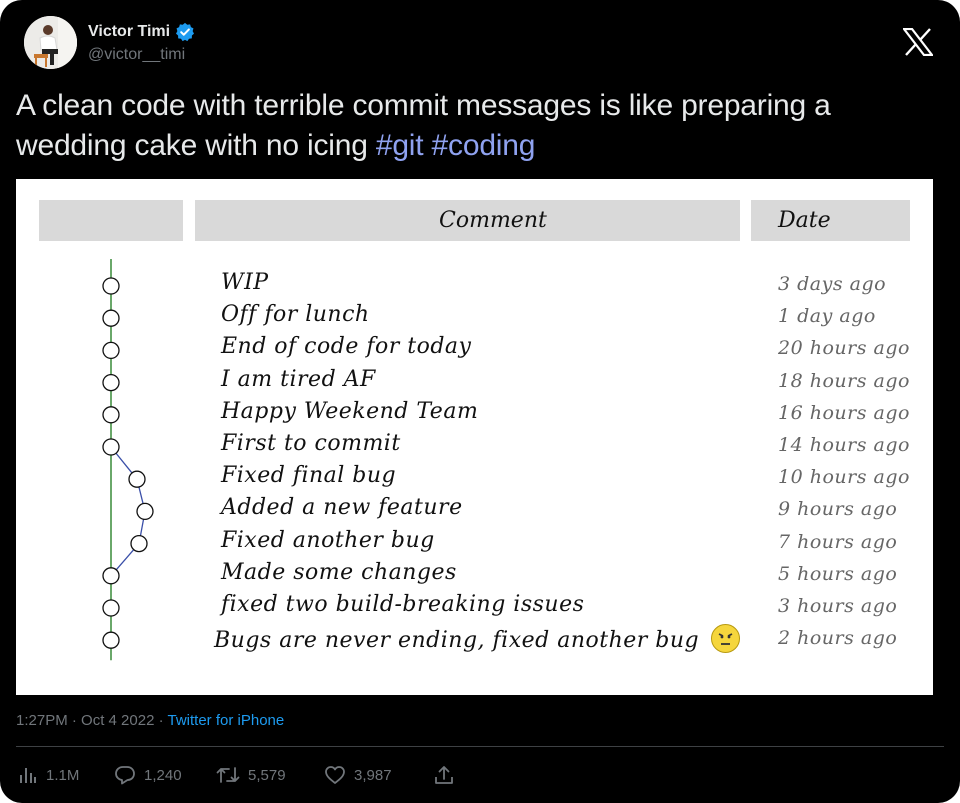 The image size is (960, 803). What do you see at coordinates (185, 32) in the screenshot?
I see `verified-badge-icon` at bounding box center [185, 32].